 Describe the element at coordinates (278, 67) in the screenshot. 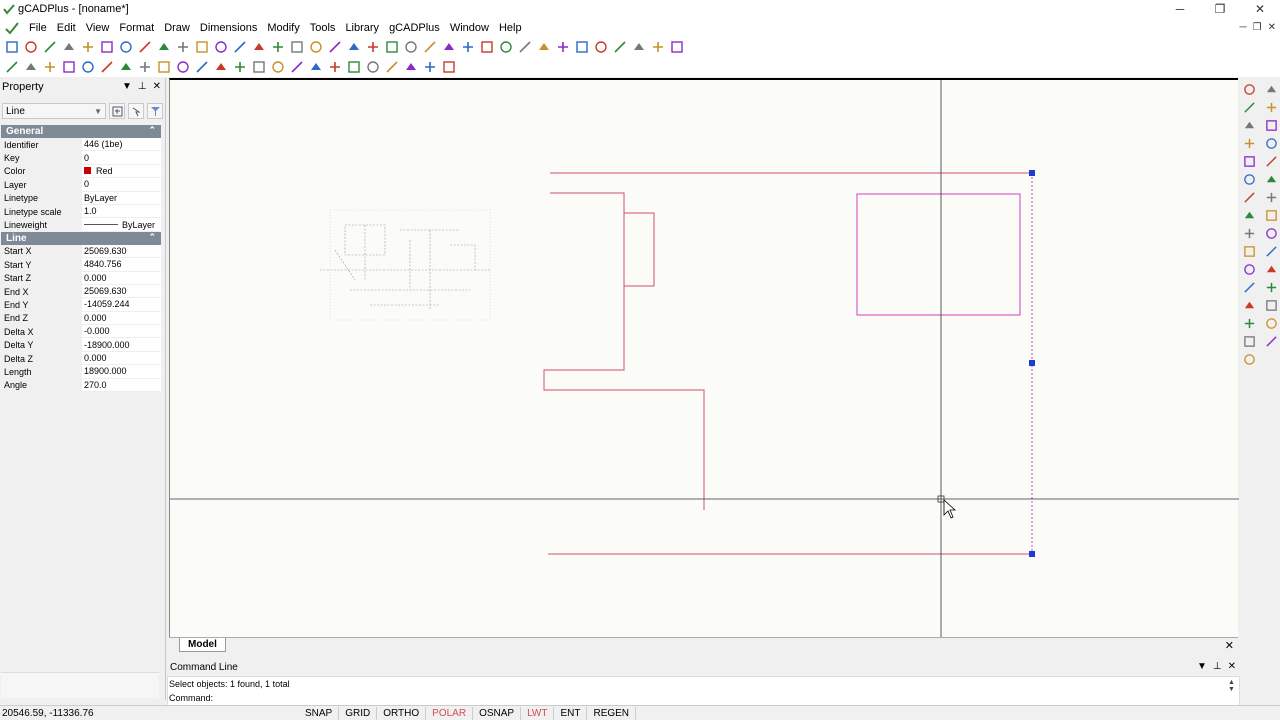

I see `hatch-fill-icon` at that location.